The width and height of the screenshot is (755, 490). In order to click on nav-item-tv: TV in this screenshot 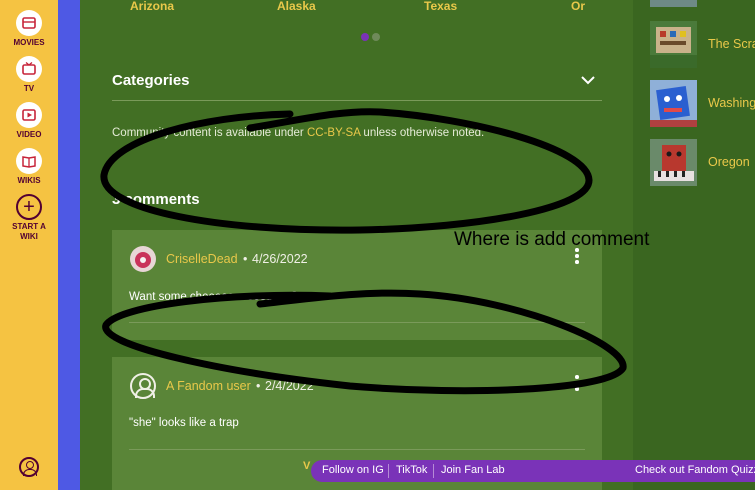, I will do `click(29, 75)`.